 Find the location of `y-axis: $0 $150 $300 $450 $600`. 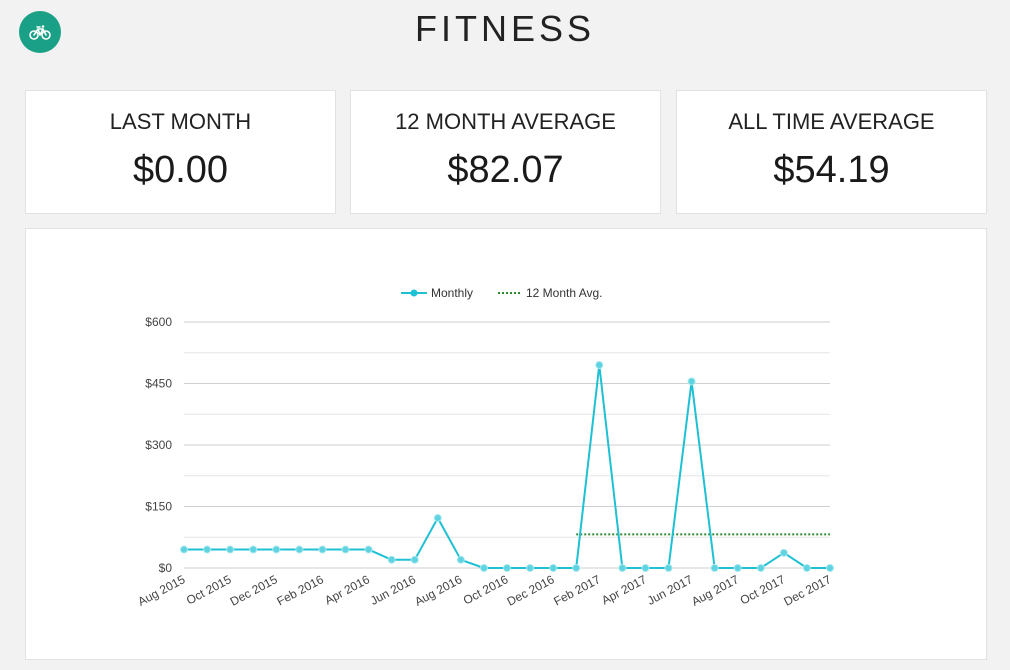

y-axis: $0 $150 $300 $450 $600 is located at coordinates (158, 445).